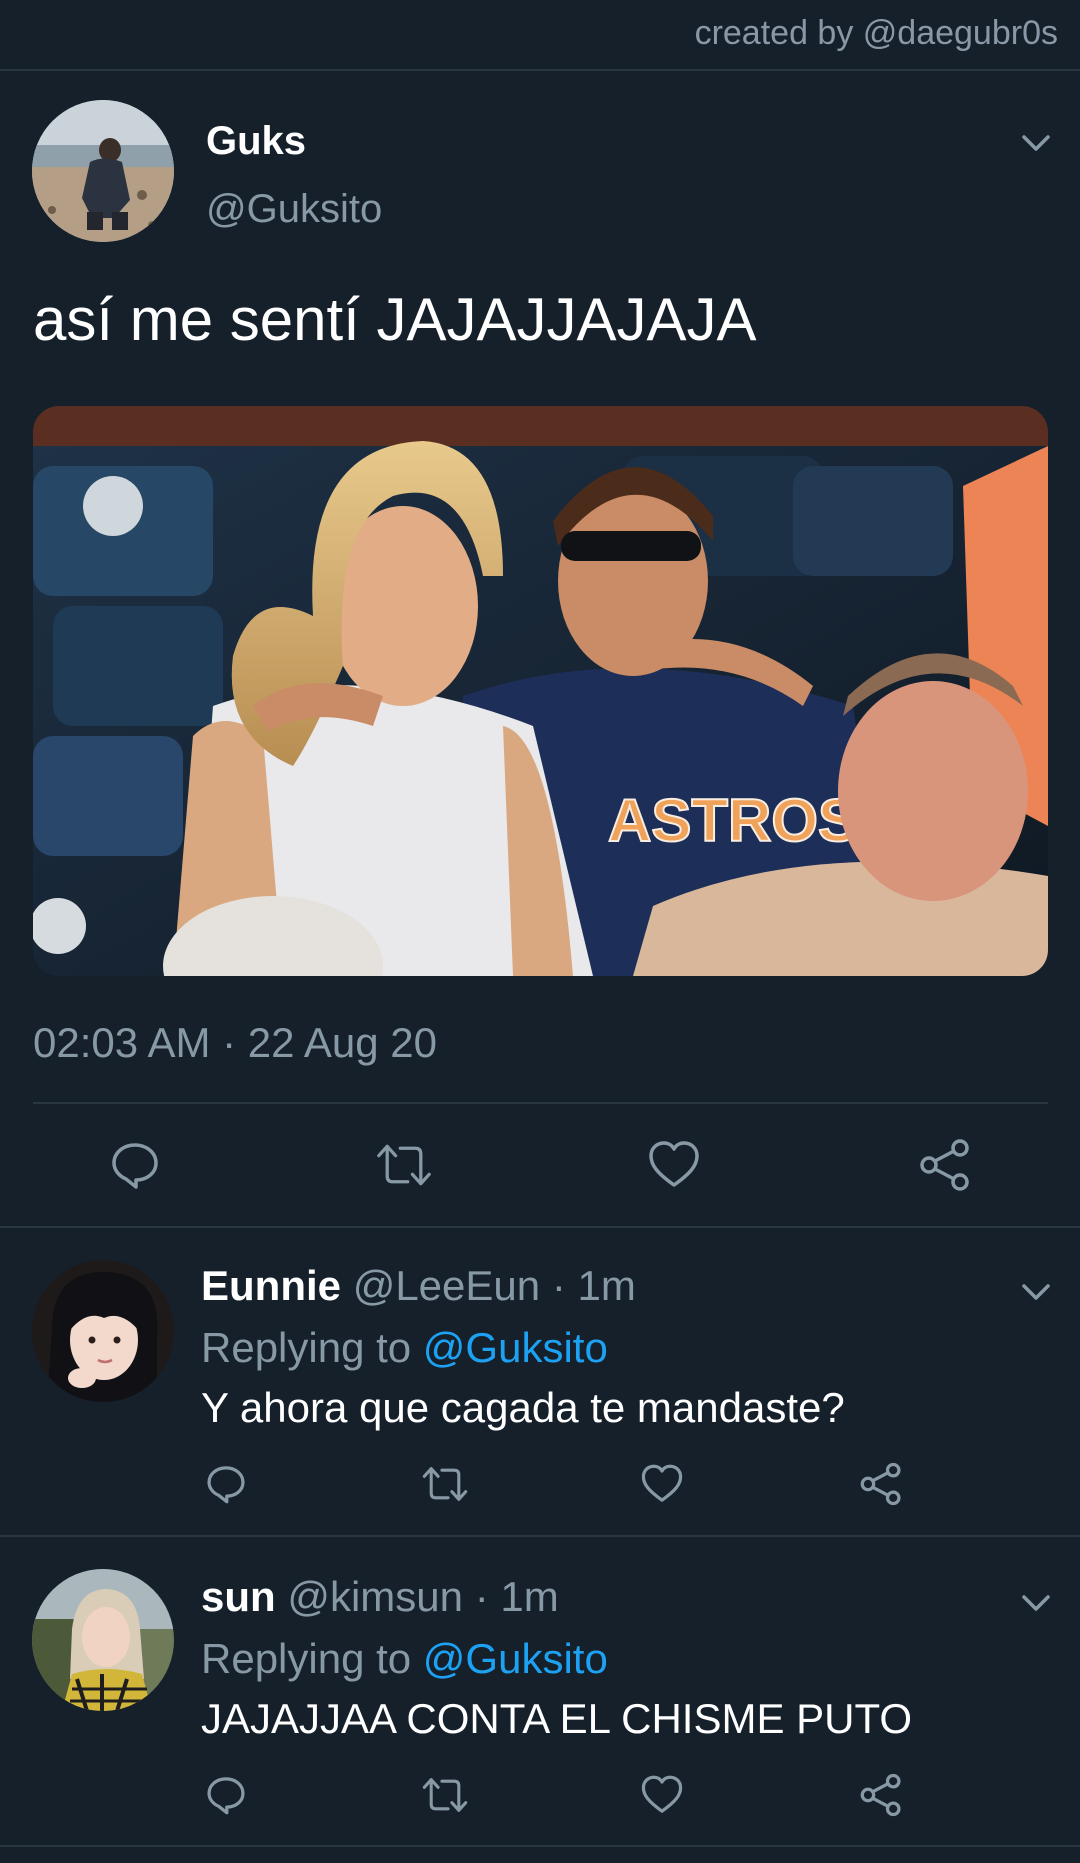 This screenshot has height=1863, width=1080. I want to click on divider, so click(540, 1103).